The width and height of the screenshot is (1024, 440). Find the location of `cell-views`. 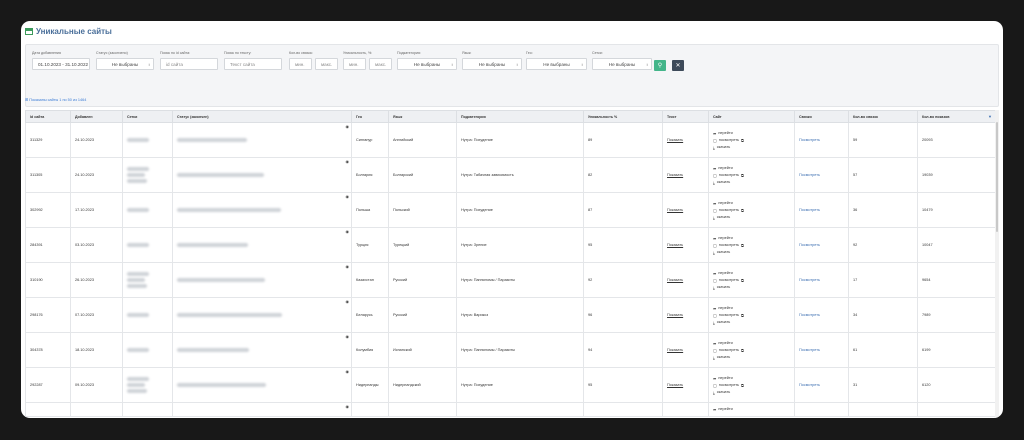

cell-views is located at coordinates (956, 409).